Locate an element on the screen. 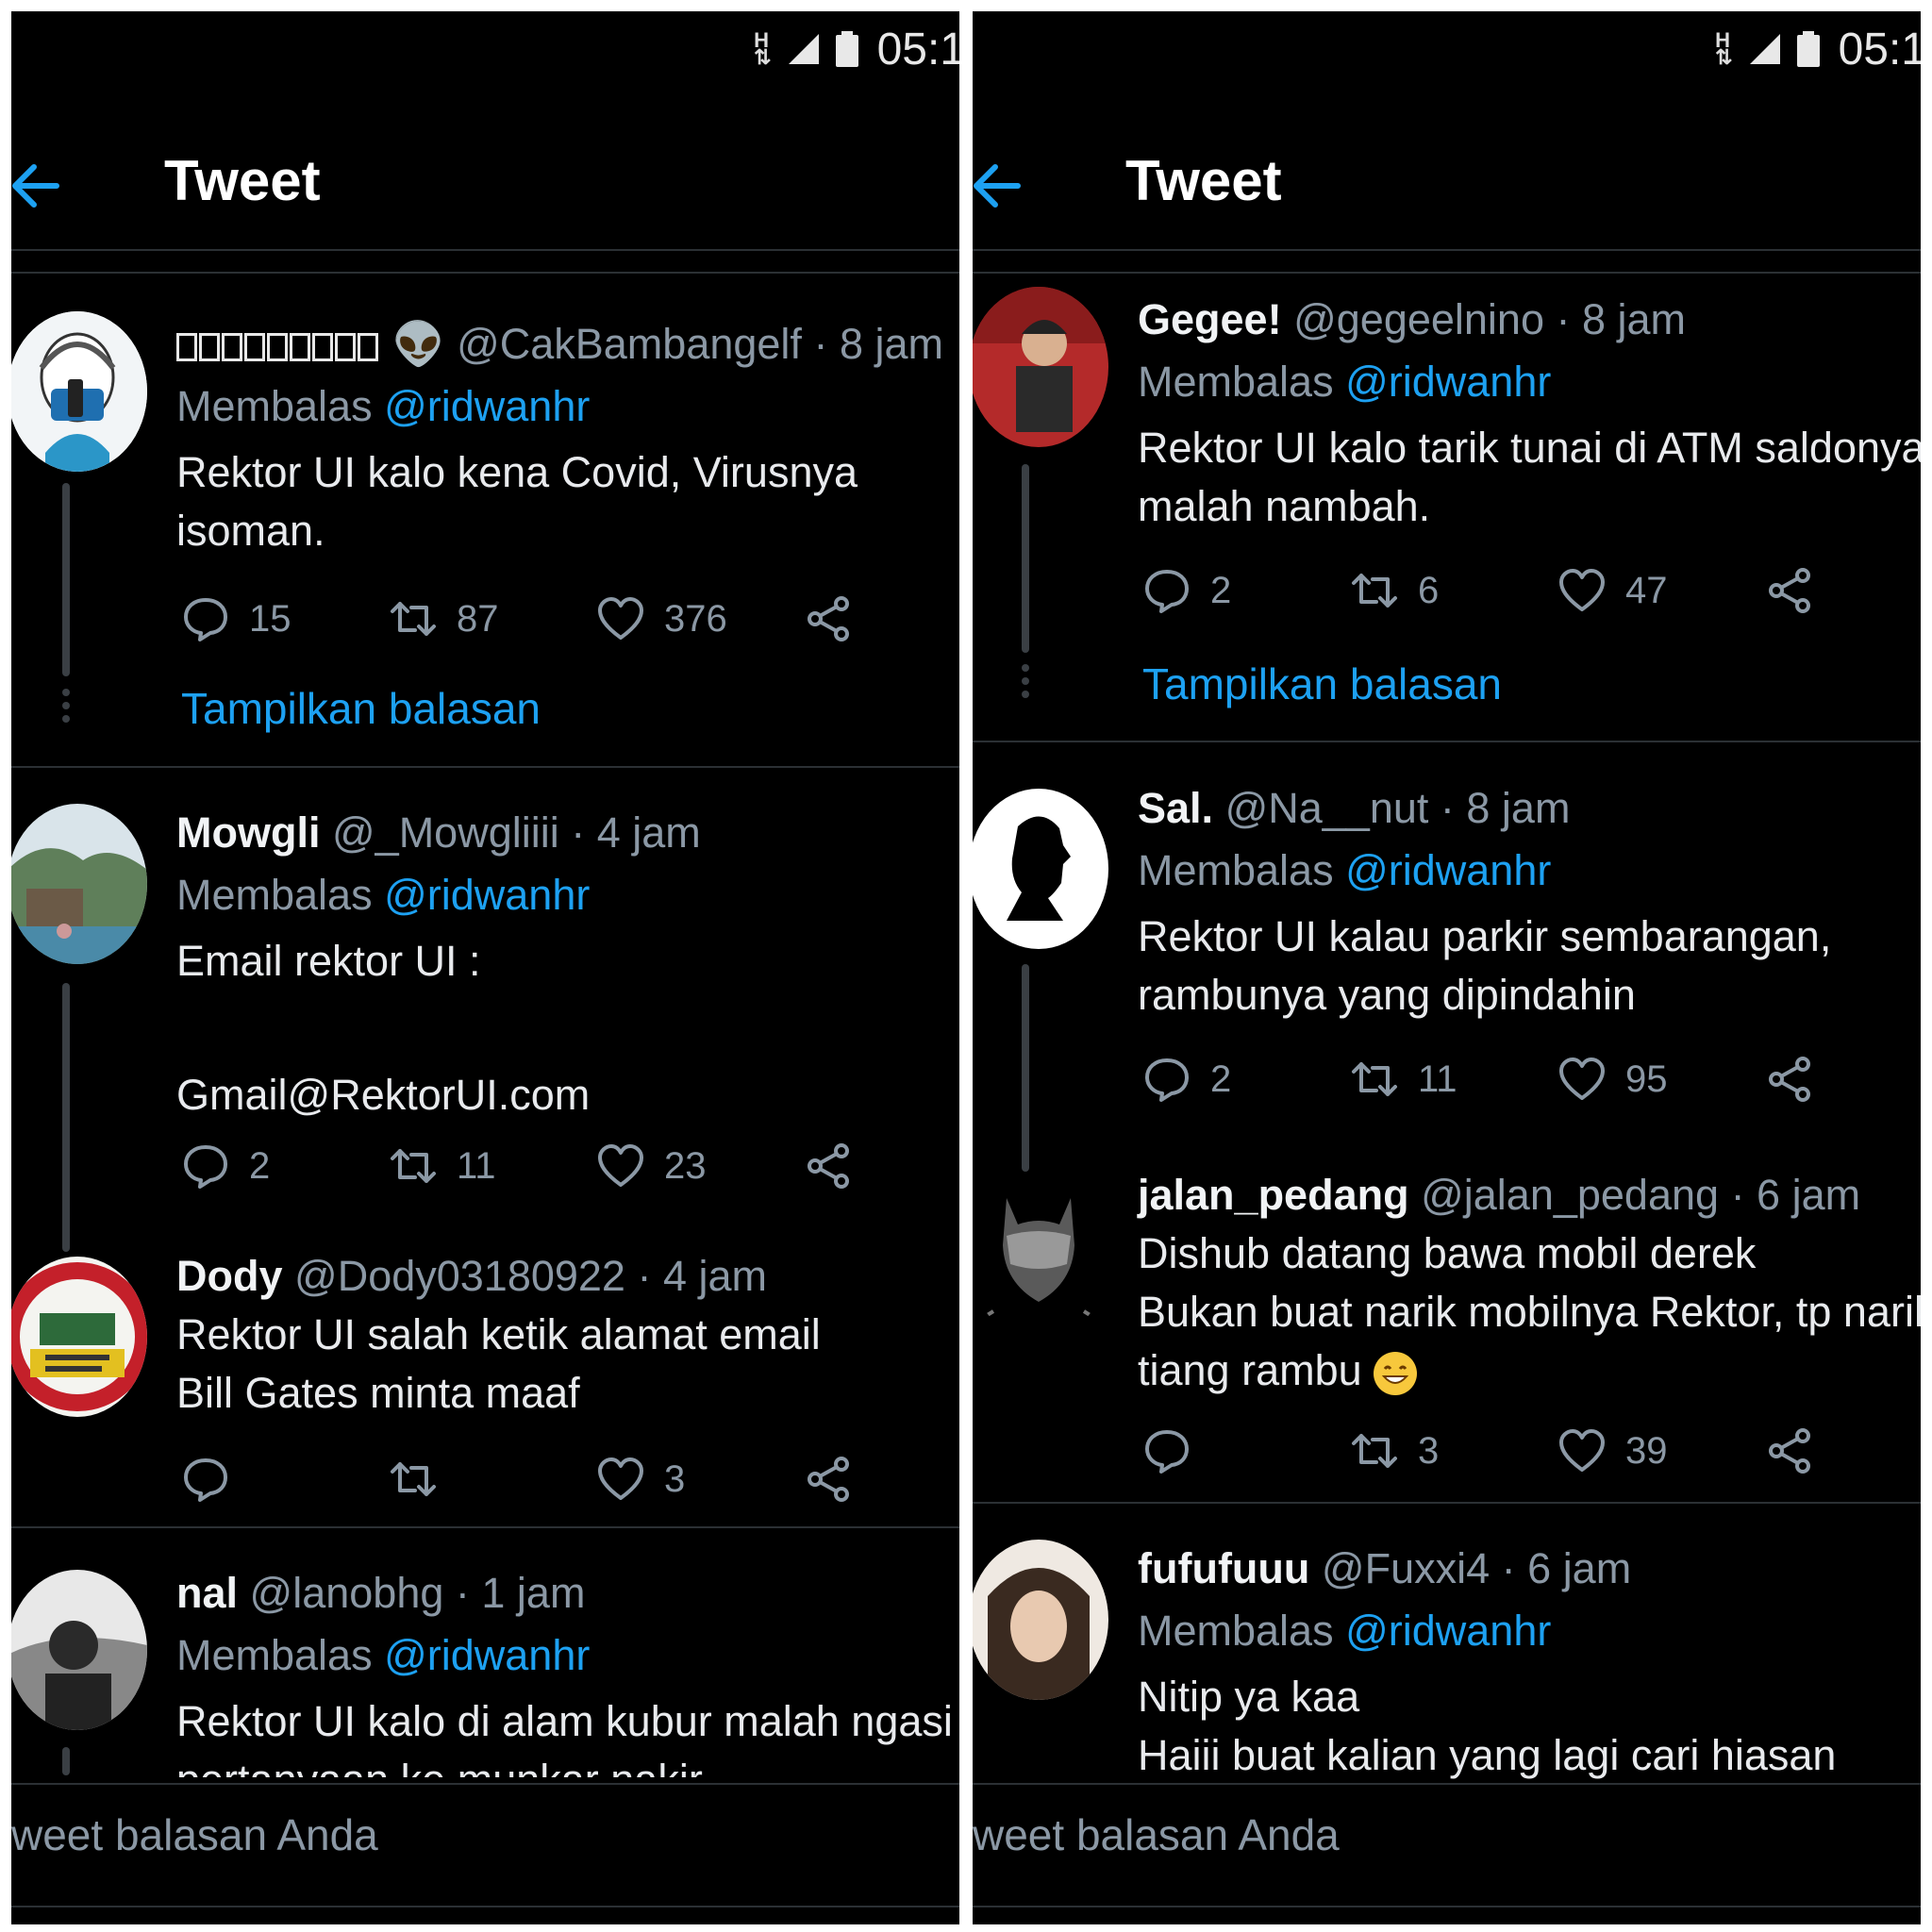 This screenshot has height=1932, width=1932. retweet-count: 11 is located at coordinates (1437, 1079).